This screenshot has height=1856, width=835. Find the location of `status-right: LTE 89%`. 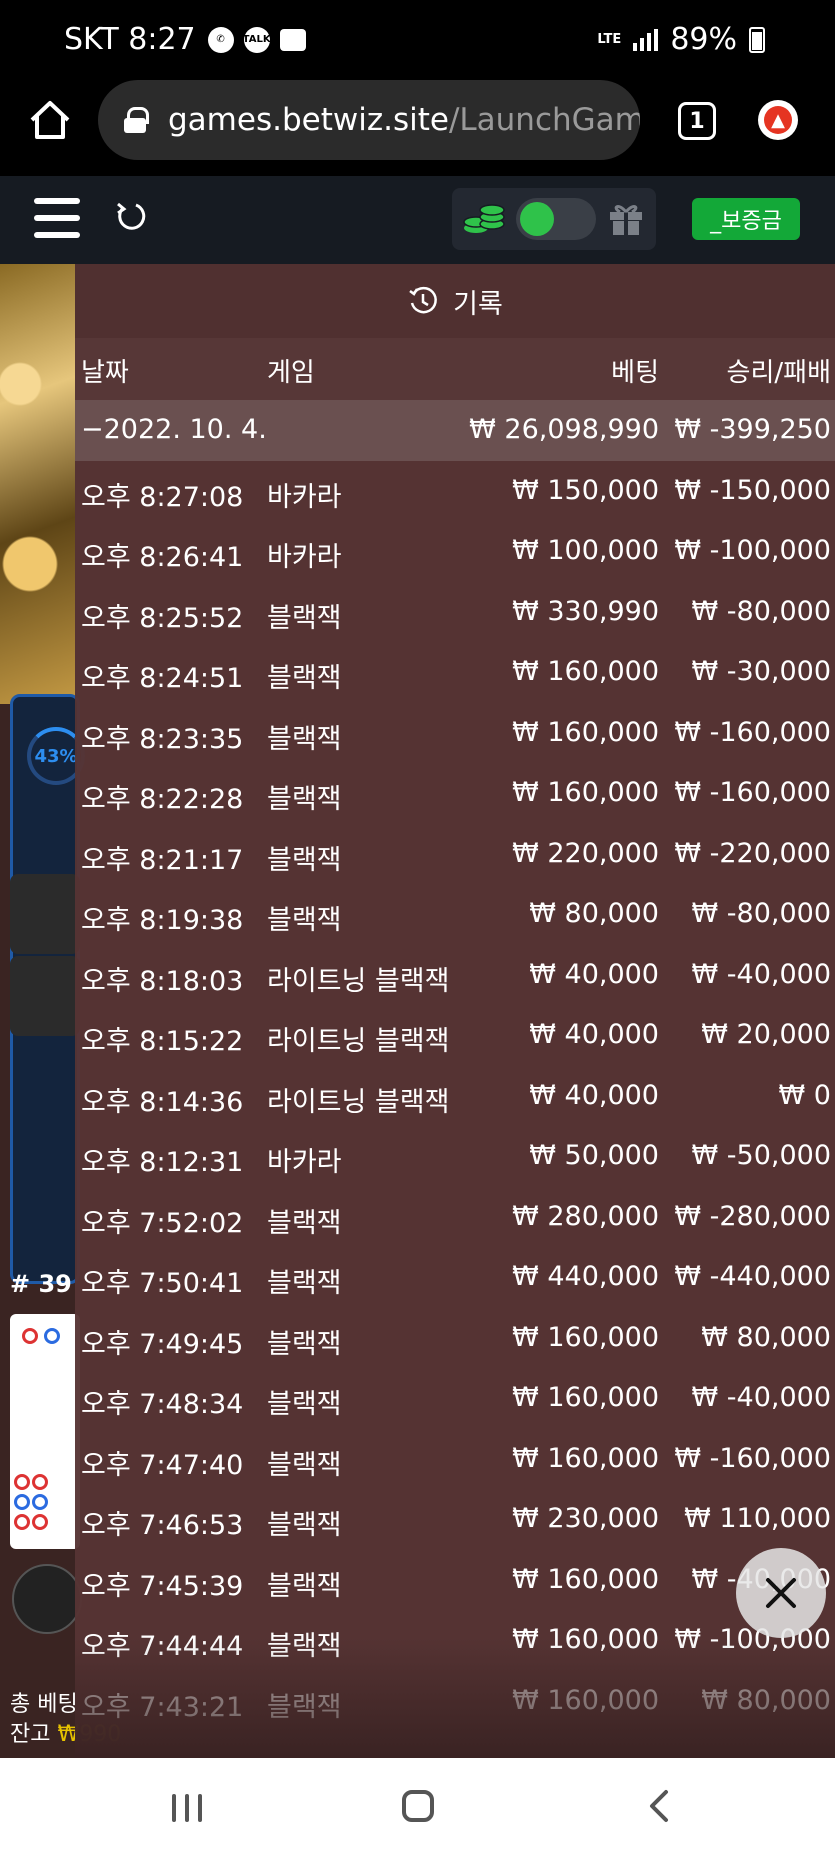

status-right: LTE 89% is located at coordinates (681, 39).